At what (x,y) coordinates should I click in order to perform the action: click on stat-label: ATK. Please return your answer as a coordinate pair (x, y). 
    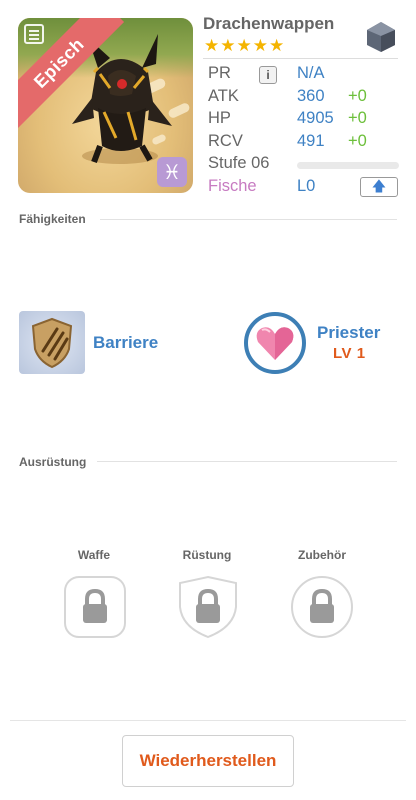
    Looking at the image, I should click on (223, 95).